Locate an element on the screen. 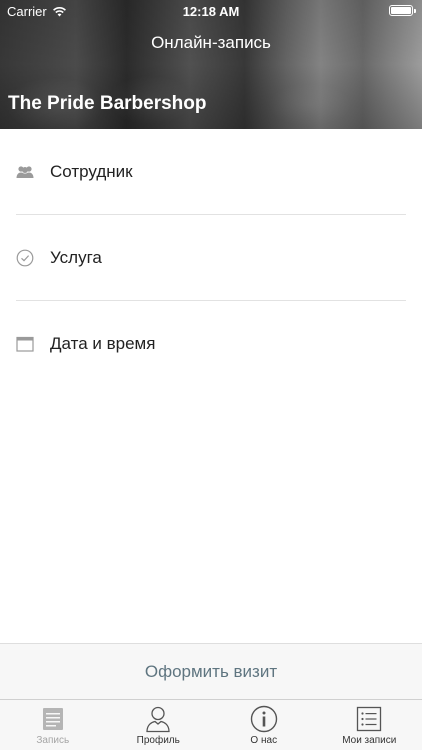  tab-booking: Запись is located at coordinates (53, 725).